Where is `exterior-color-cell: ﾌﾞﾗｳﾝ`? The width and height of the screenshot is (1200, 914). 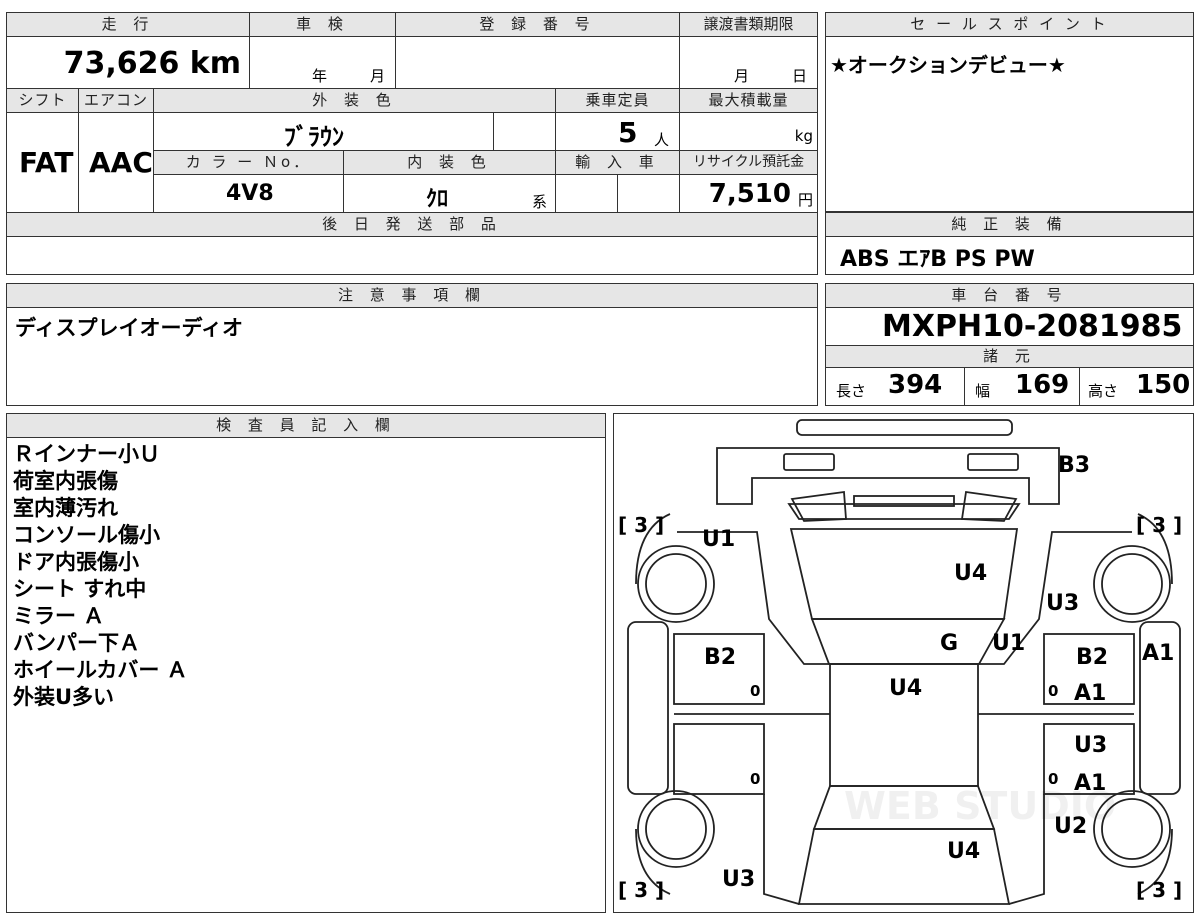 exterior-color-cell: ﾌﾞﾗｳﾝ is located at coordinates (324, 132).